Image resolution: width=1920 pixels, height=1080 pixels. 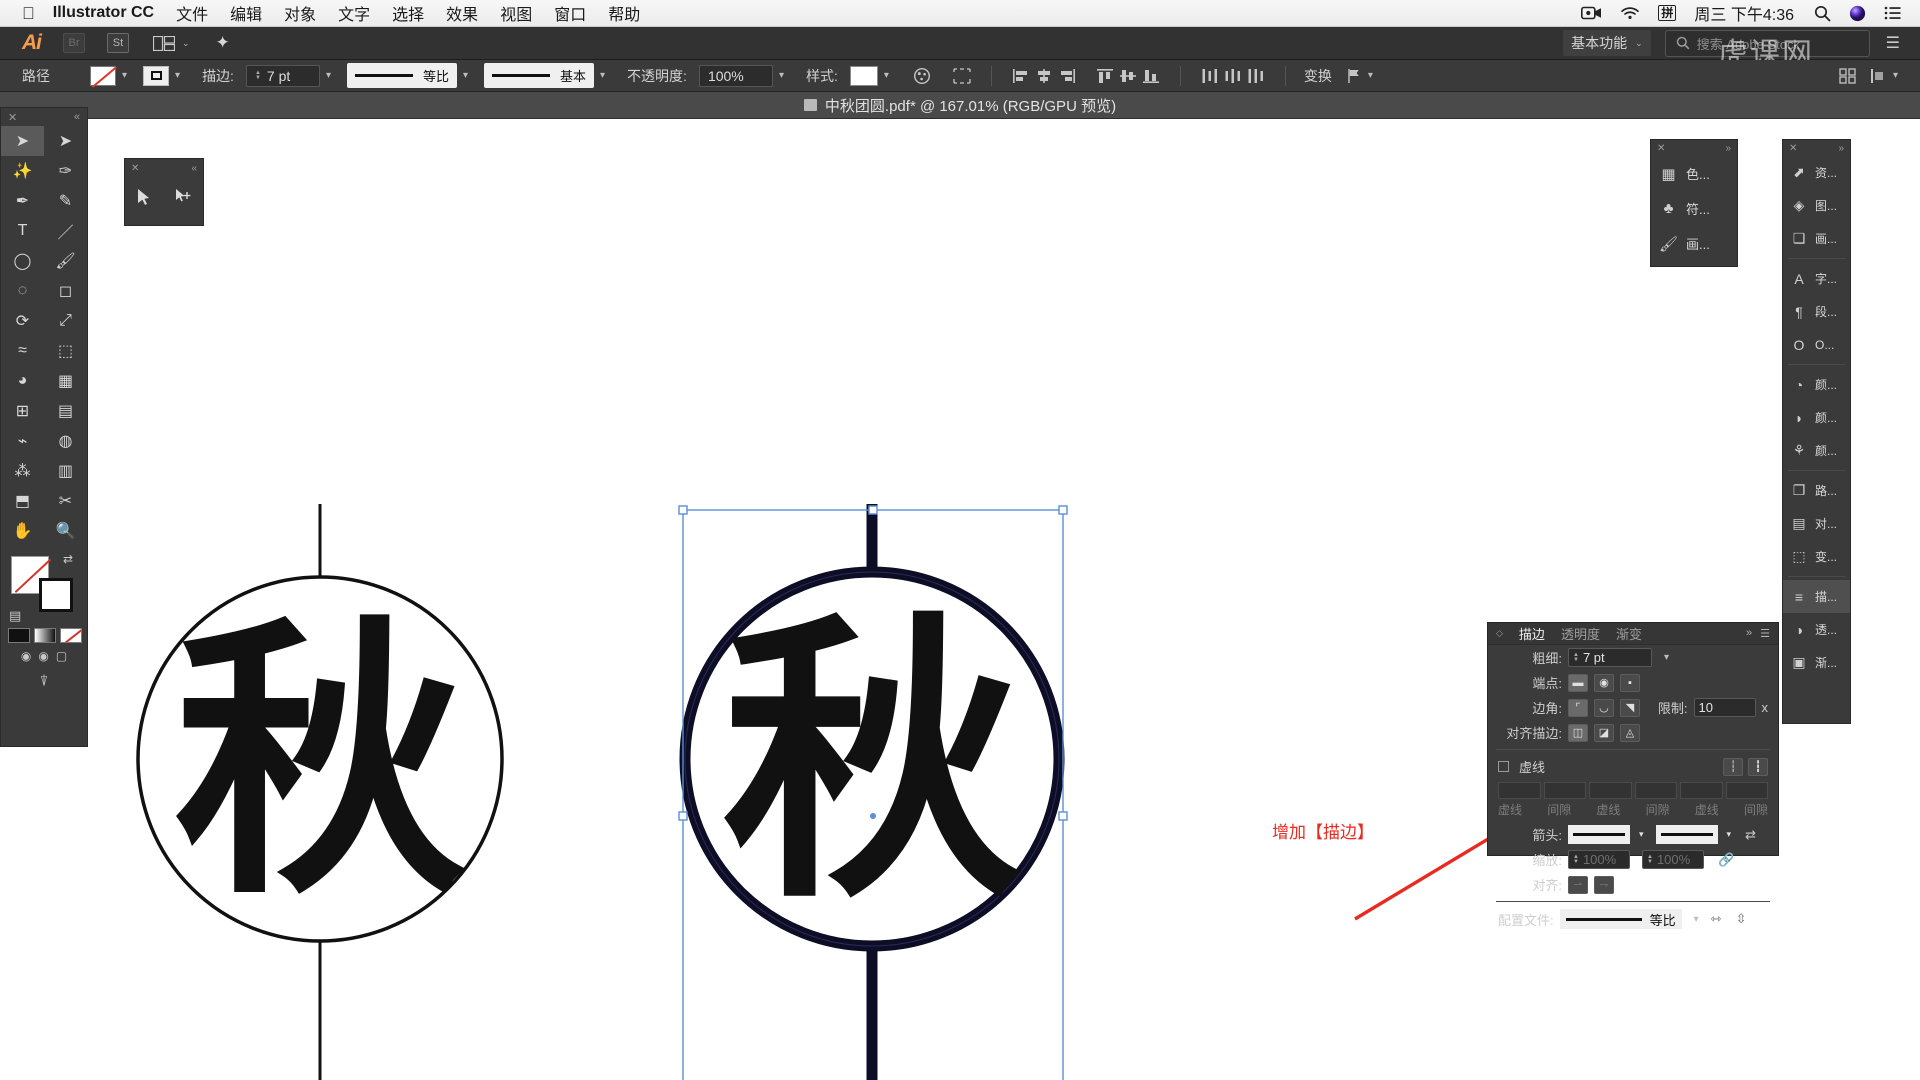 I want to click on align-outside-stroke-icon: ◬, so click(x=1630, y=732).